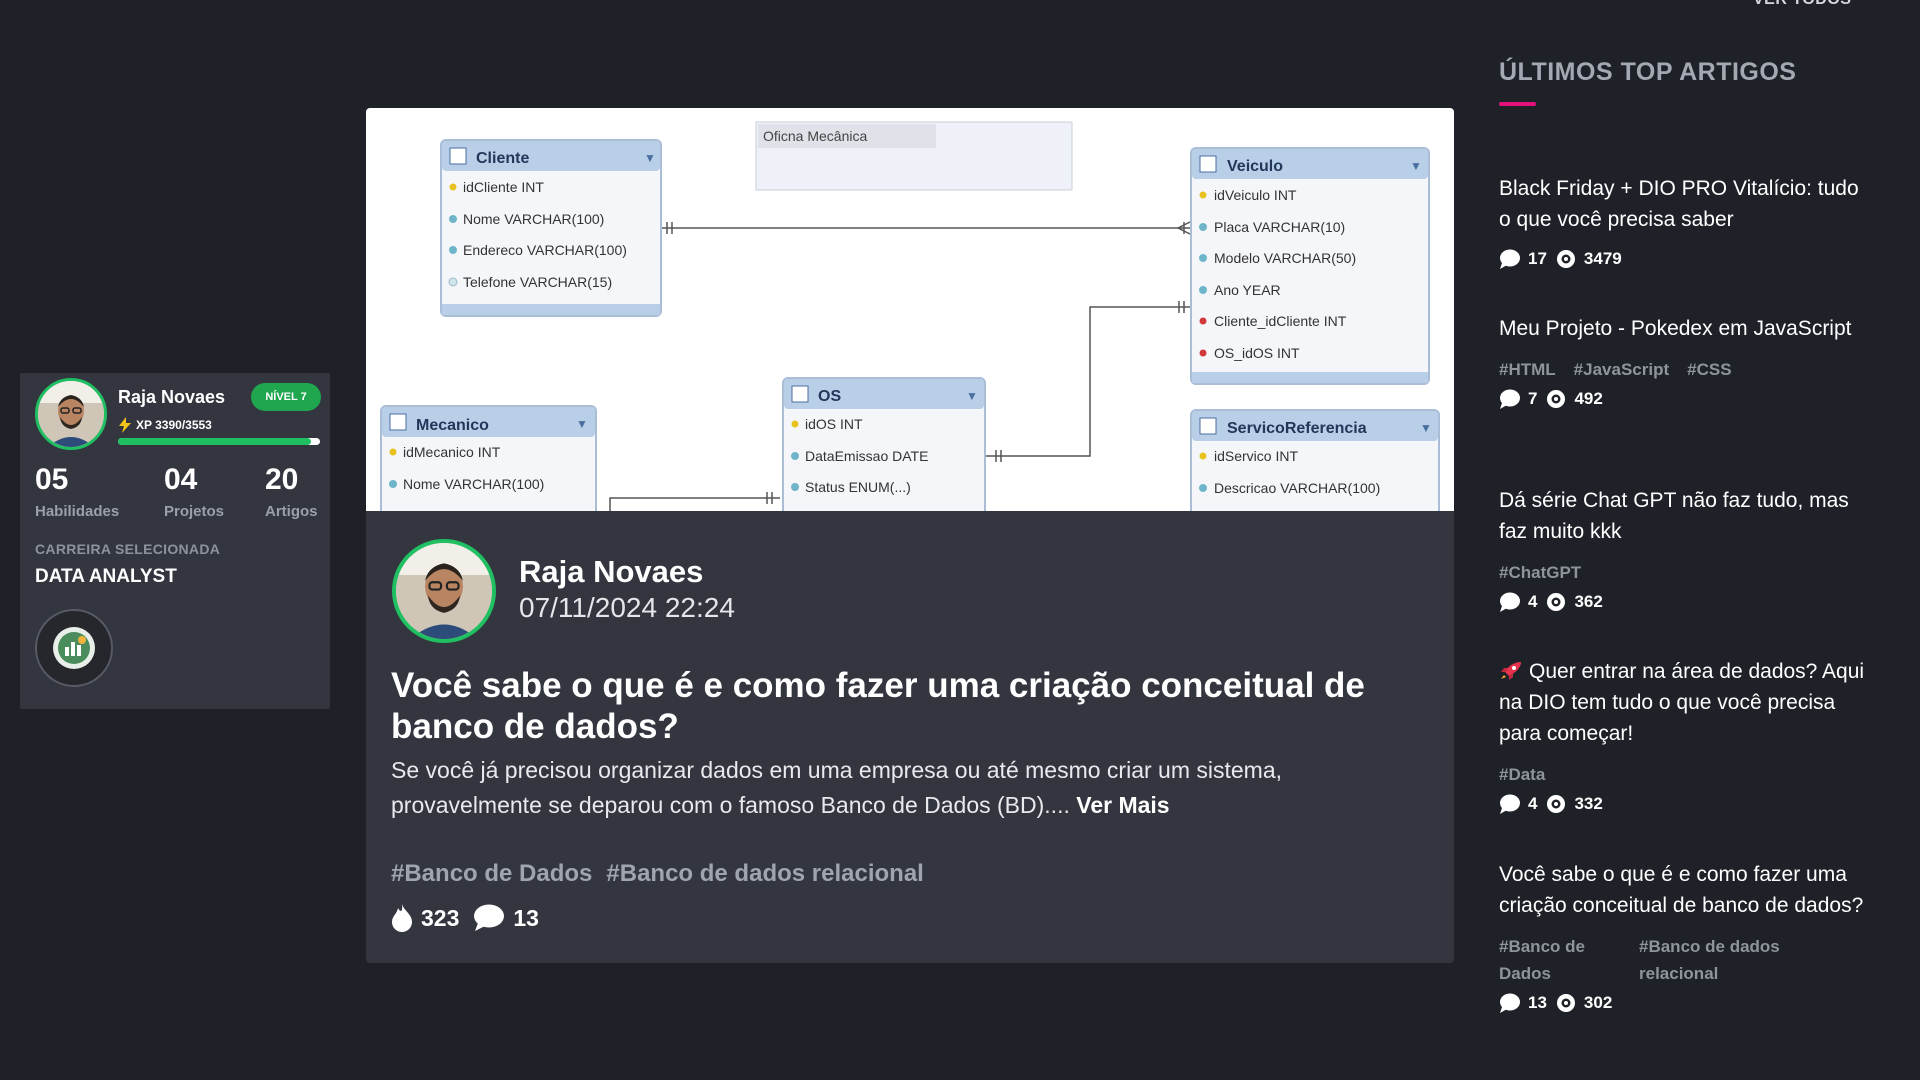 This screenshot has height=1080, width=1920. I want to click on tag: #Data, so click(1522, 774).